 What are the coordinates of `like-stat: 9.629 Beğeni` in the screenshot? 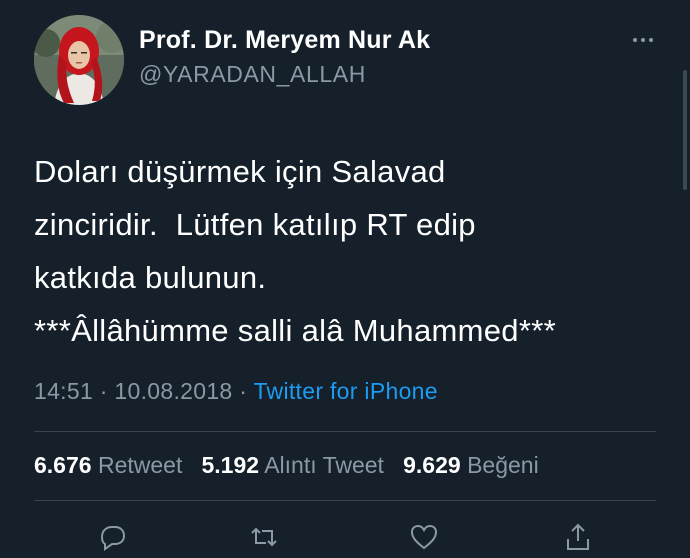 It's located at (471, 465).